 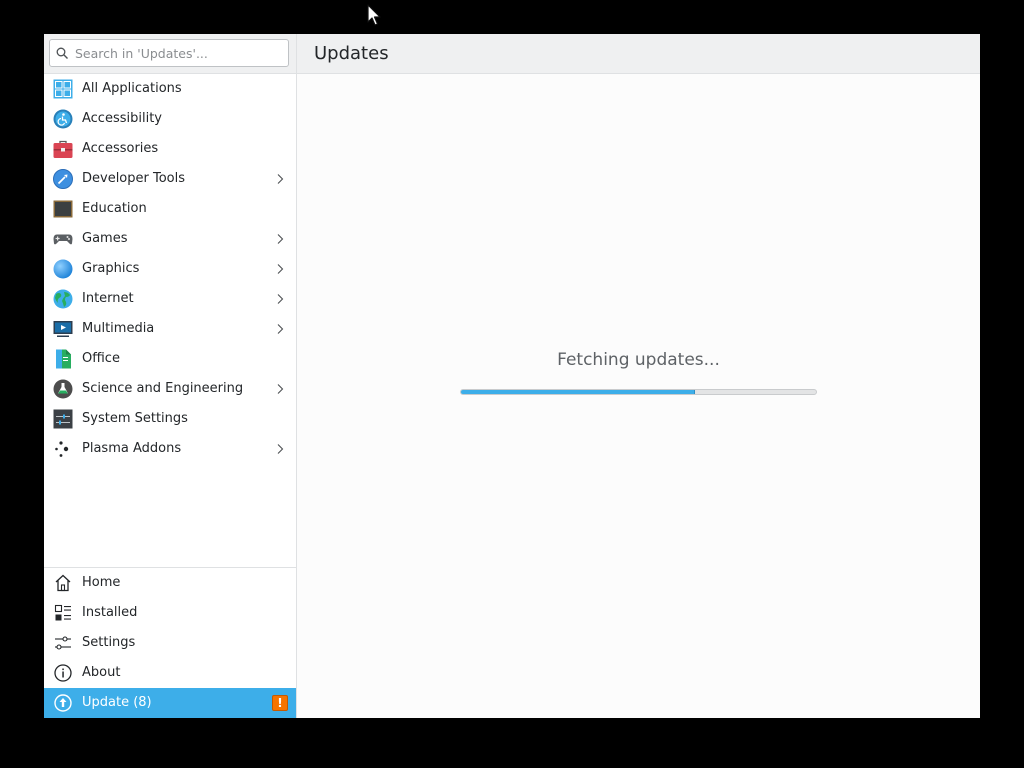 What do you see at coordinates (110, 612) in the screenshot?
I see `nav-installed-label: Installed` at bounding box center [110, 612].